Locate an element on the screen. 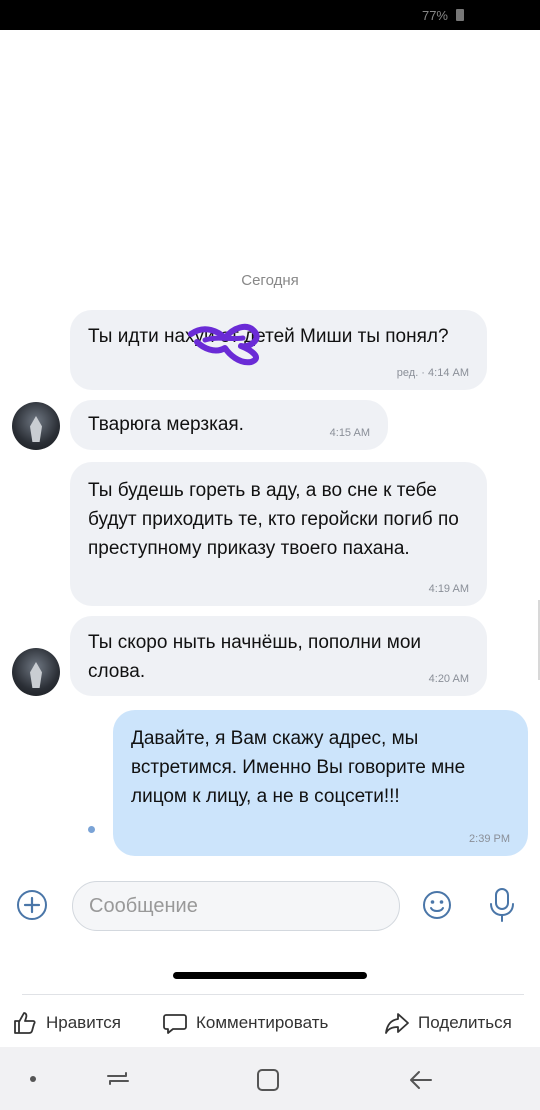  recent-apps-icon is located at coordinates (118, 1079).